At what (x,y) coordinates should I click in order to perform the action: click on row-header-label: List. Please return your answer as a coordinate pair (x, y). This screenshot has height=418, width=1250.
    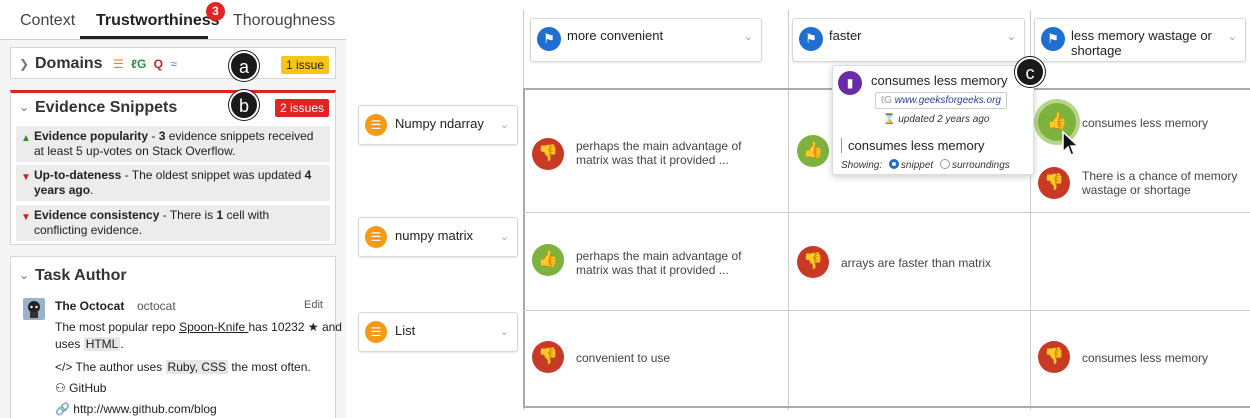
    Looking at the image, I should click on (405, 330).